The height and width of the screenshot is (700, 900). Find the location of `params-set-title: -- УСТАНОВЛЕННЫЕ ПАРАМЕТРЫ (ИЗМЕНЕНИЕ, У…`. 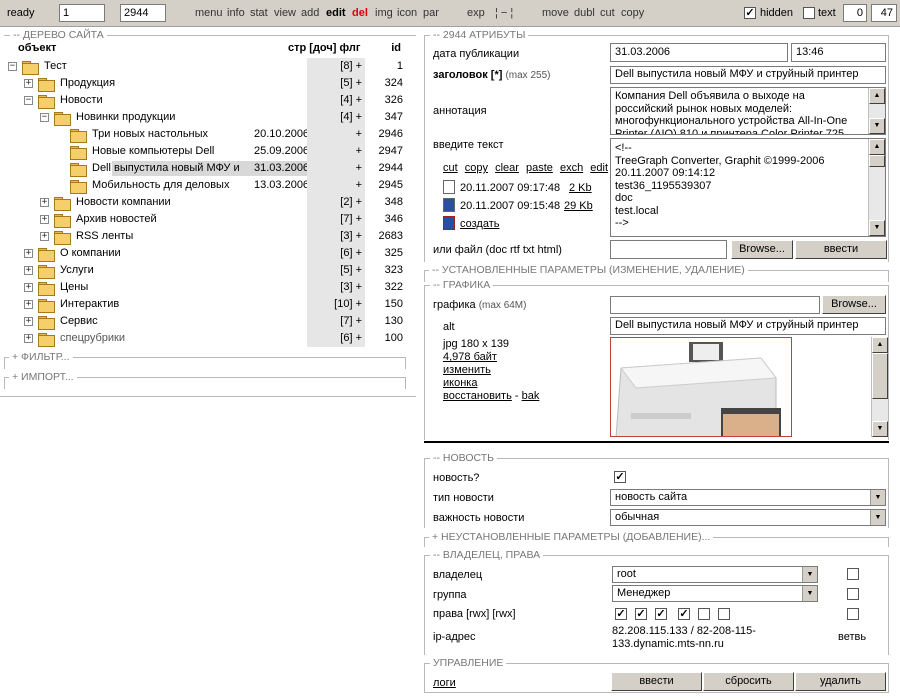

params-set-title: -- УСТАНОВЛЕННЫЕ ПАРАМЕТРЫ (ИЗМЕНЕНИЕ, У… is located at coordinates (588, 270).